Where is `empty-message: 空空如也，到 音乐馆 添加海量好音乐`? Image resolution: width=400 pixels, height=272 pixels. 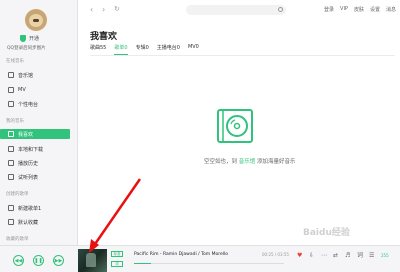 empty-message: 空空如也，到 音乐馆 添加海量好音乐 is located at coordinates (250, 161).